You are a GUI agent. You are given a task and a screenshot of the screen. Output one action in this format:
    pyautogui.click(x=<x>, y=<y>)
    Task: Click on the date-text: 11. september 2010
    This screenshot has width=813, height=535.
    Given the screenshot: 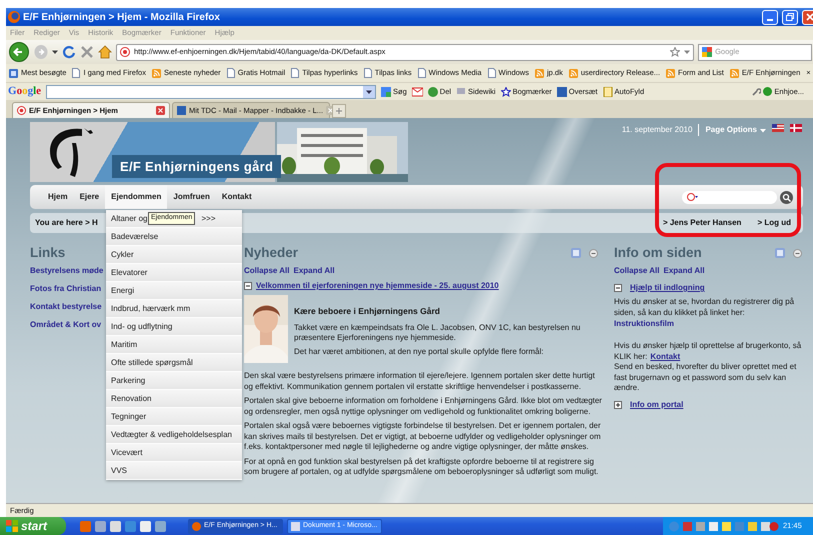 What is the action you would take?
    pyautogui.click(x=657, y=130)
    